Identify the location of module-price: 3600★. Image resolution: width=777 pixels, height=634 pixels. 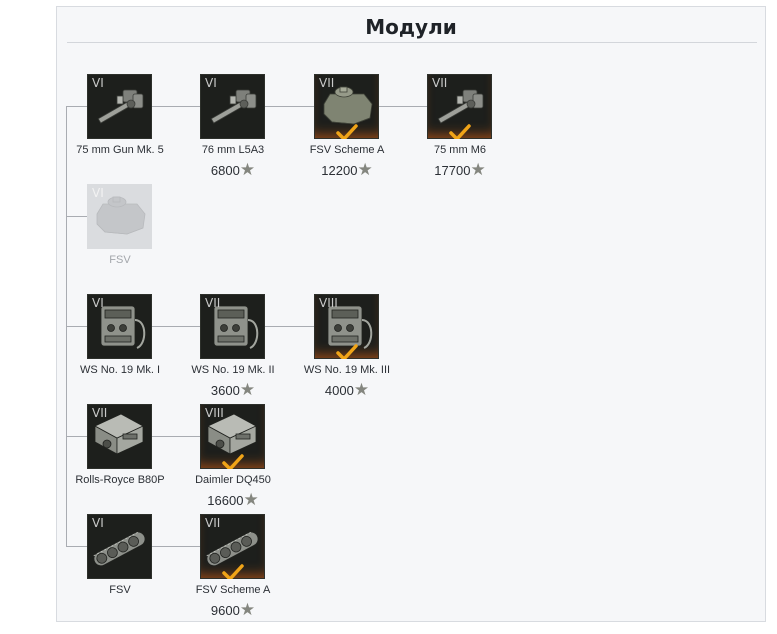
(233, 390).